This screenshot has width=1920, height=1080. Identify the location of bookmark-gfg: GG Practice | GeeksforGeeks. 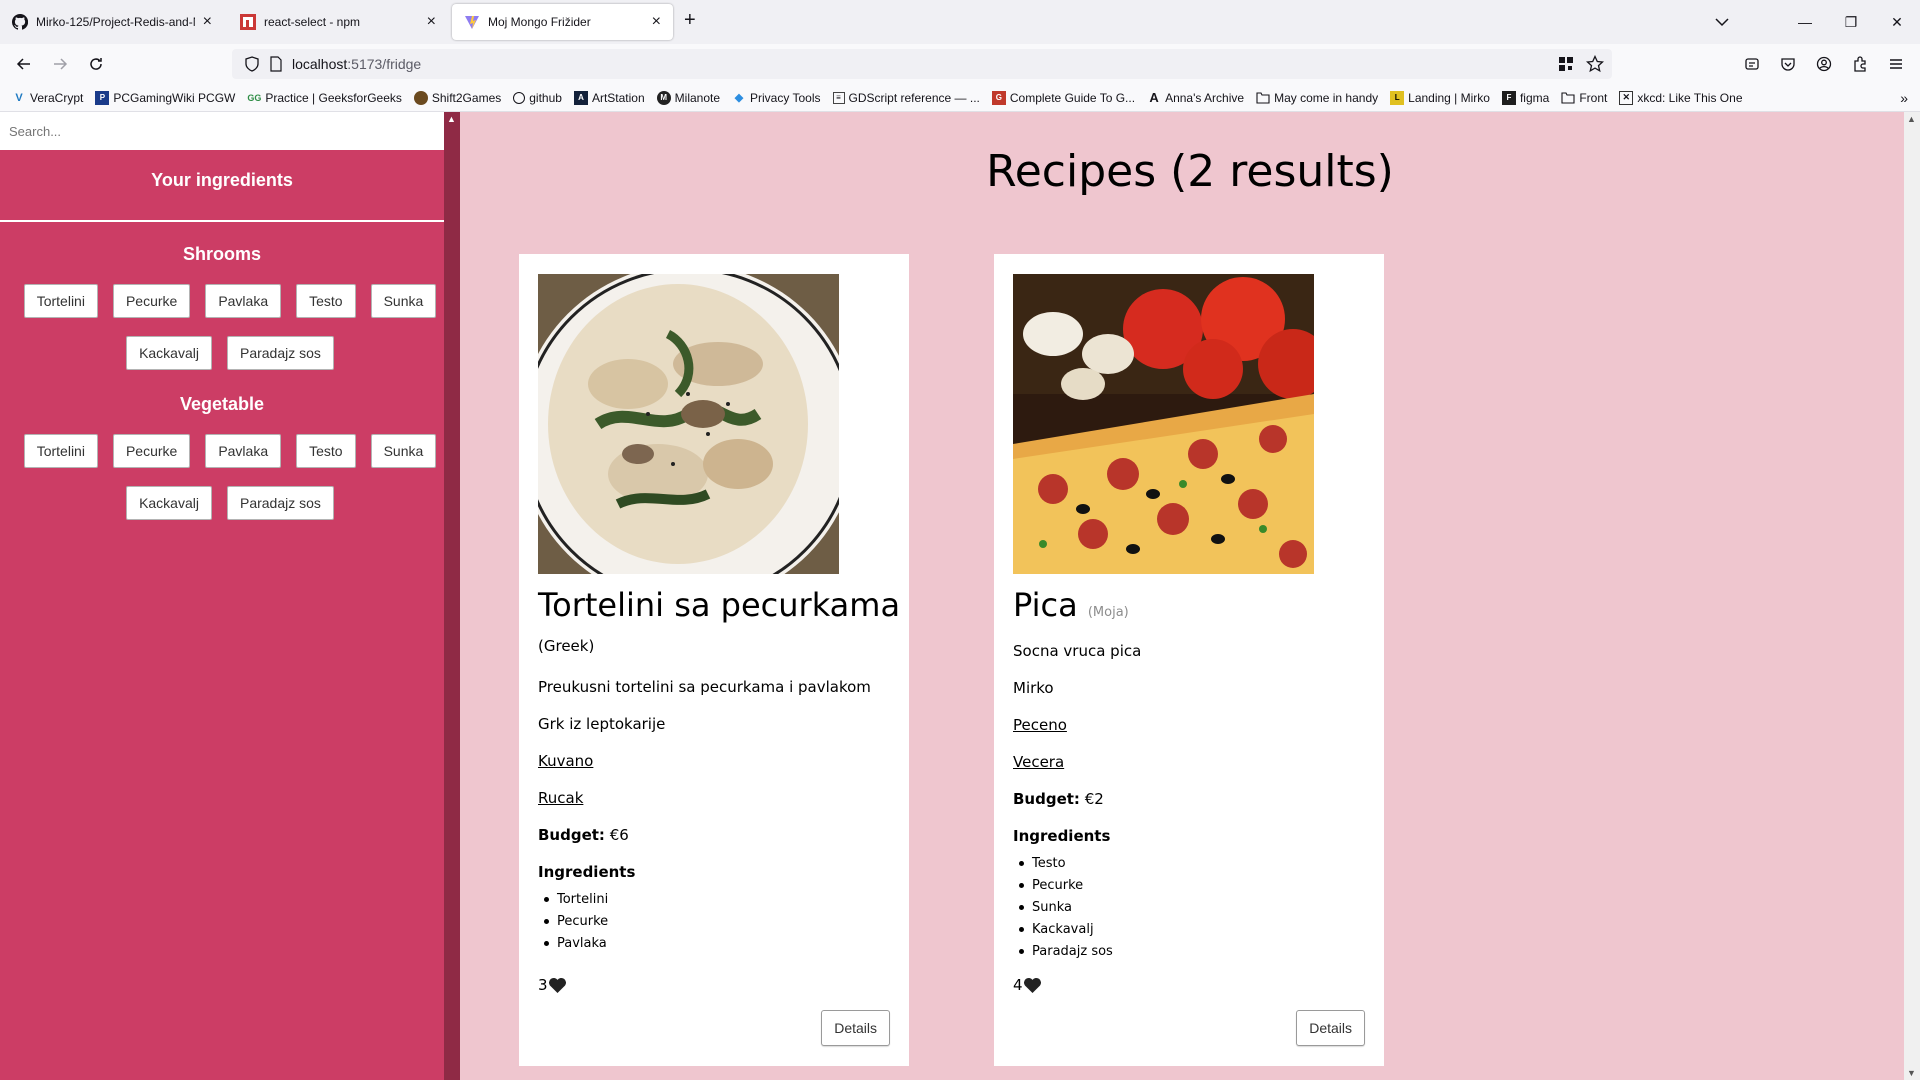
(324, 98).